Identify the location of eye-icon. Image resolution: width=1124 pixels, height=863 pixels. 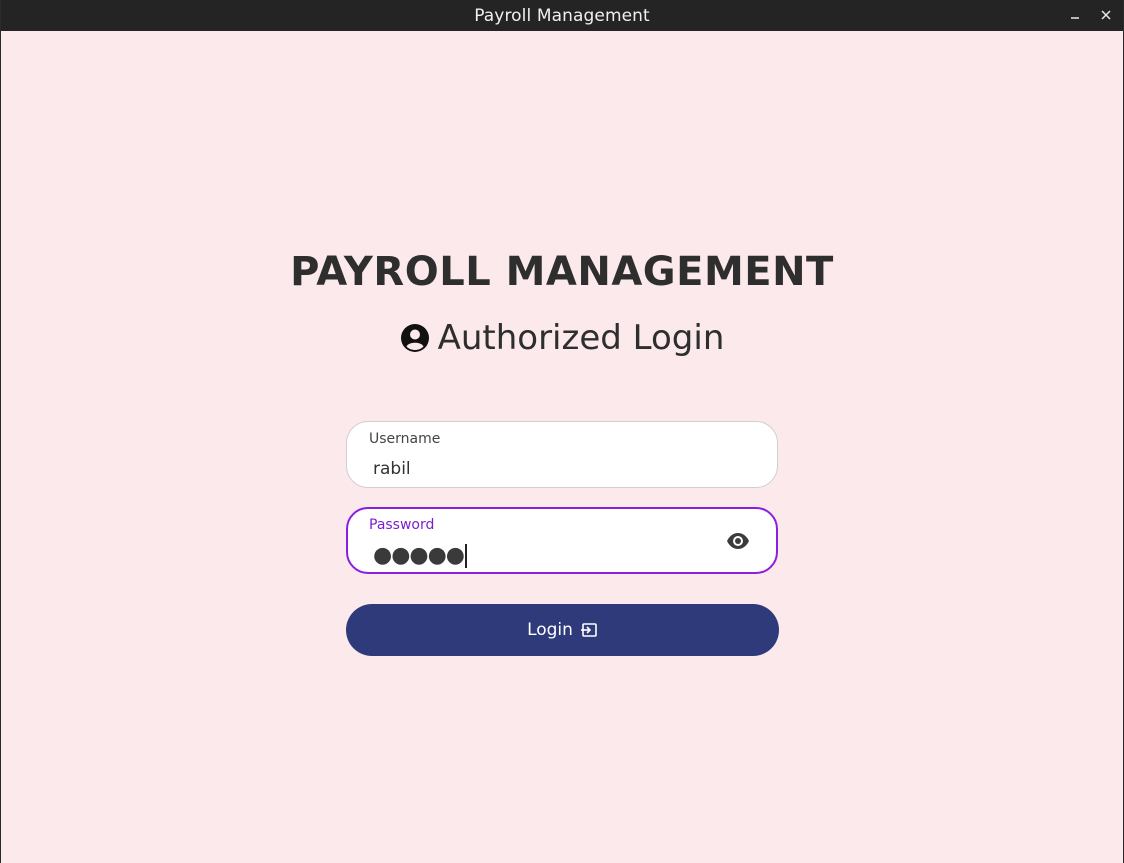
(738, 541).